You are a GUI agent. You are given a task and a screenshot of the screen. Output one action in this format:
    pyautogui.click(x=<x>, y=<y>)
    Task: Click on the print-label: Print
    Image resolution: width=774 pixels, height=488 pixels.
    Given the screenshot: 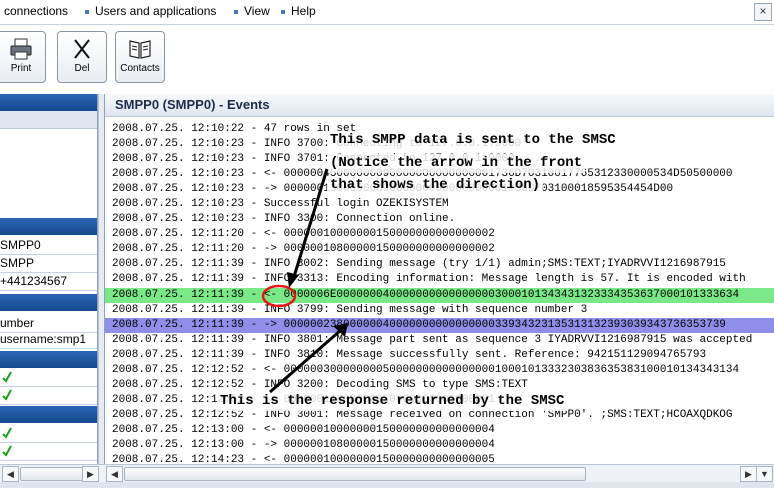 What is the action you would take?
    pyautogui.click(x=21, y=68)
    